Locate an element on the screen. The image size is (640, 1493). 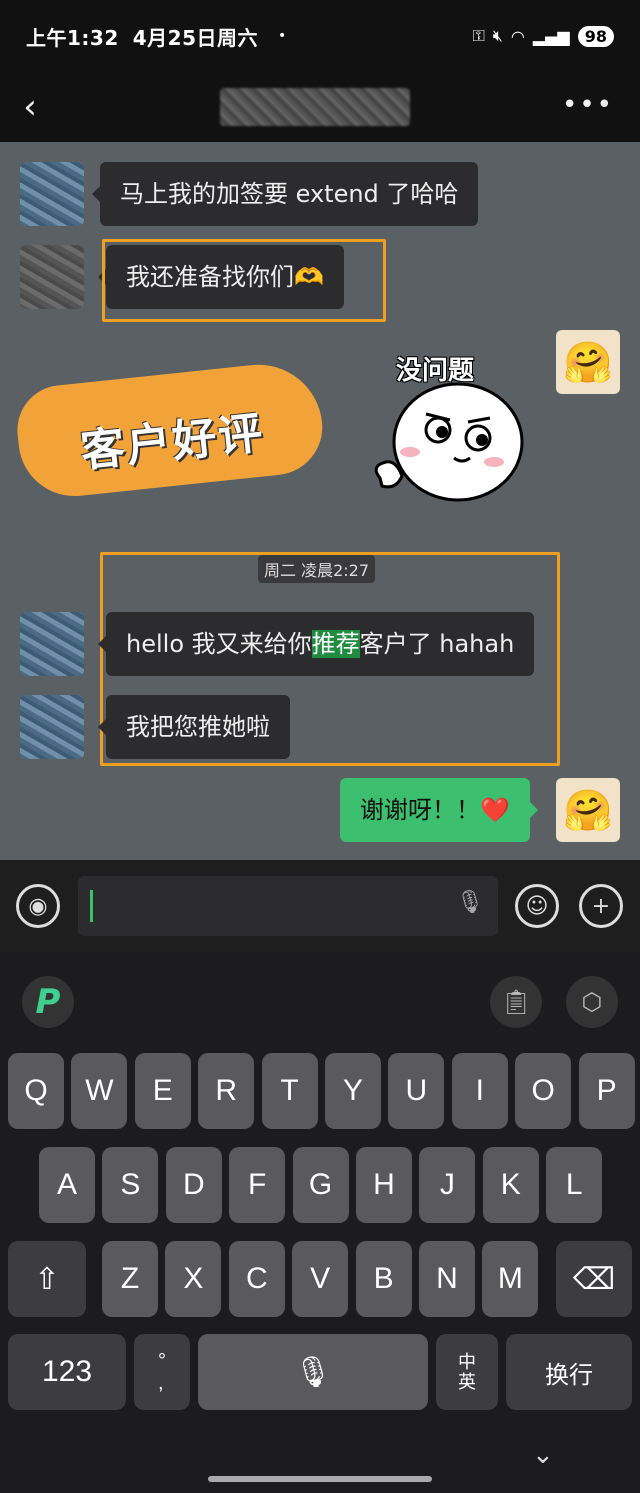
key-z: Z is located at coordinates (130, 1279).